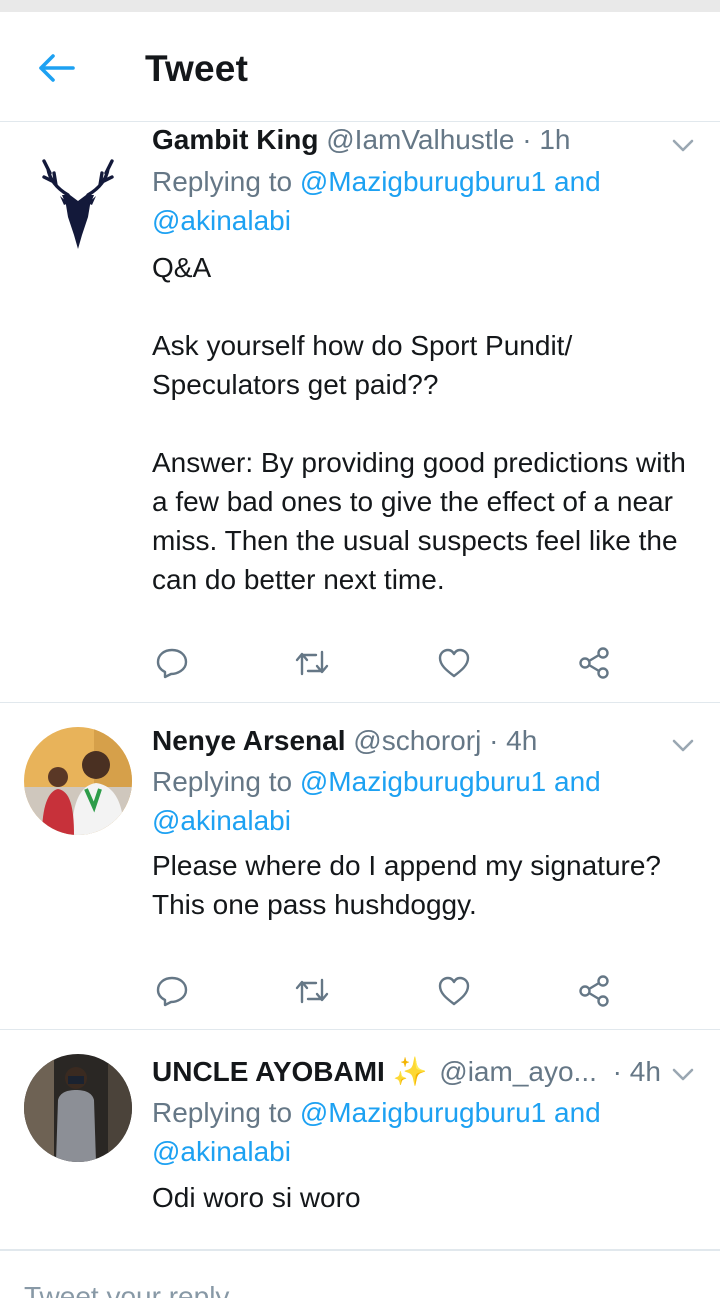 The image size is (720, 1298). What do you see at coordinates (360, 67) in the screenshot?
I see `top-app-bar: Tweet` at bounding box center [360, 67].